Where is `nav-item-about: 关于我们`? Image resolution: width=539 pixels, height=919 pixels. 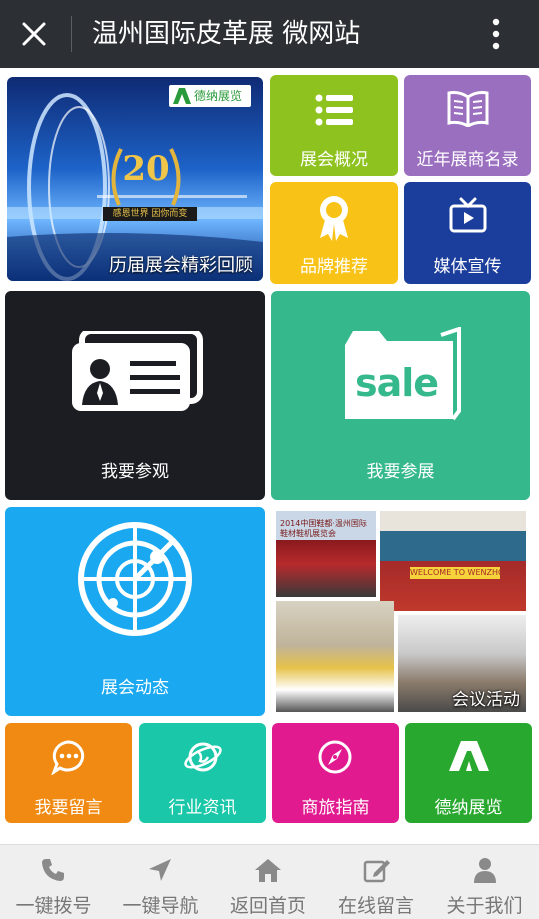 nav-item-about: 关于我们 is located at coordinates (484, 882).